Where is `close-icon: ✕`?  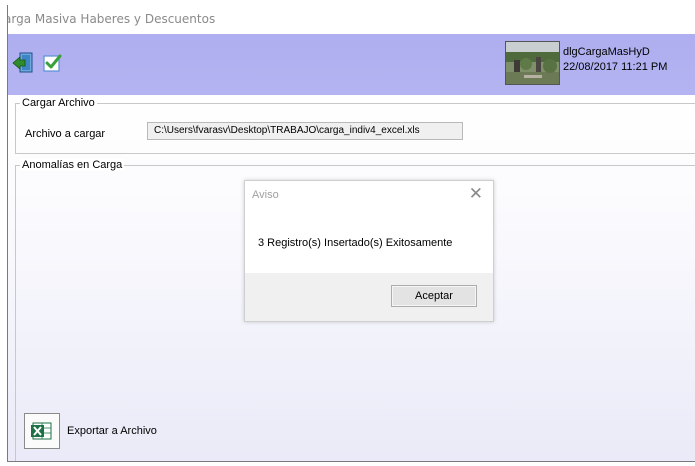
close-icon: ✕ is located at coordinates (476, 194).